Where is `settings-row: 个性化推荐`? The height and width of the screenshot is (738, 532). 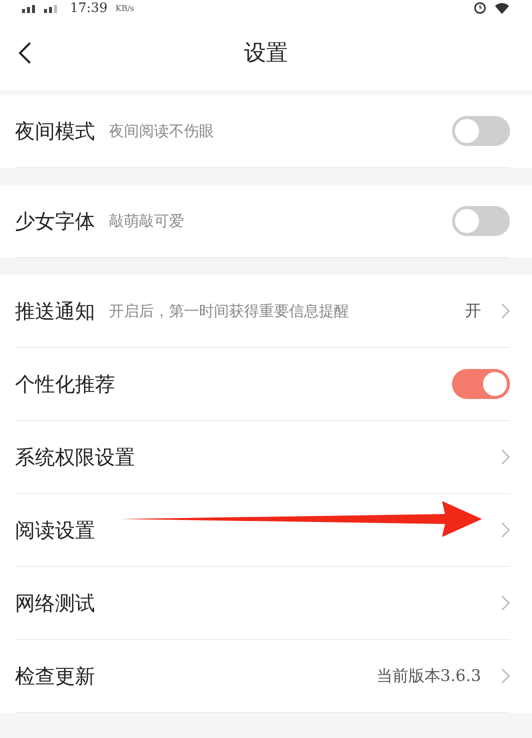
settings-row: 个性化推荐 is located at coordinates (262, 384).